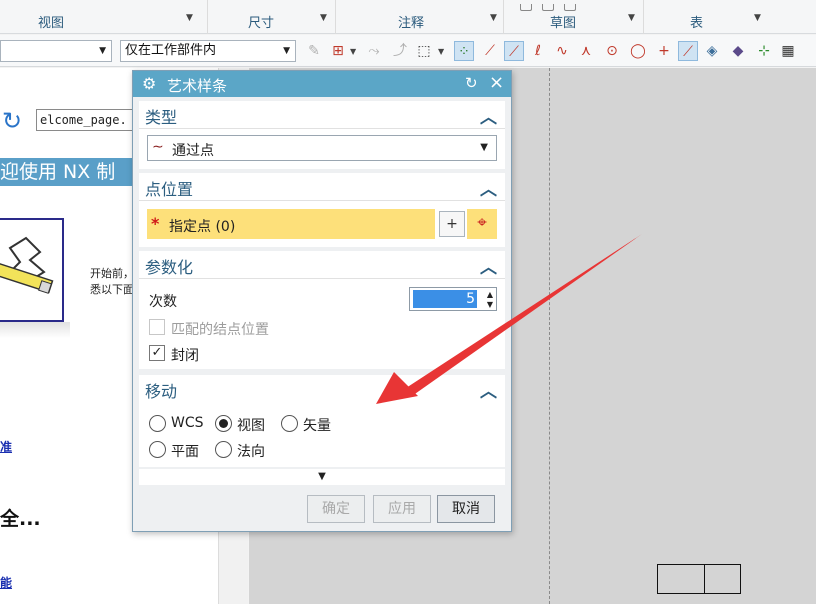 This screenshot has width=816, height=604. Describe the element at coordinates (562, 51) in the screenshot. I see `intersection-icon: ∿` at that location.